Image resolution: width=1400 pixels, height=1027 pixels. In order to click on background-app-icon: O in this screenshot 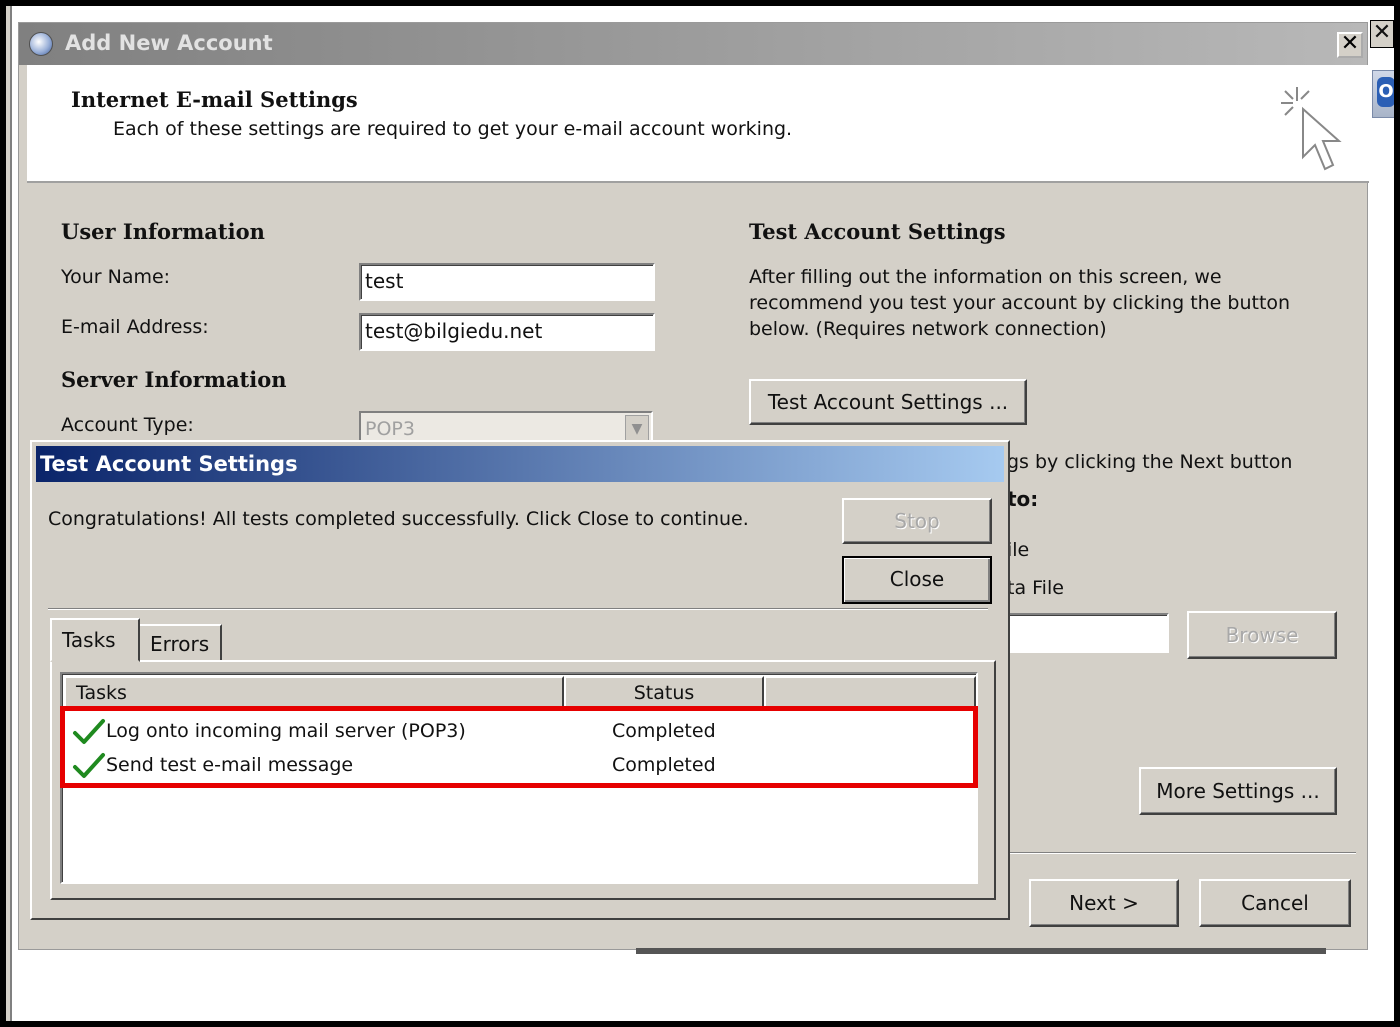, I will do `click(1385, 94)`.